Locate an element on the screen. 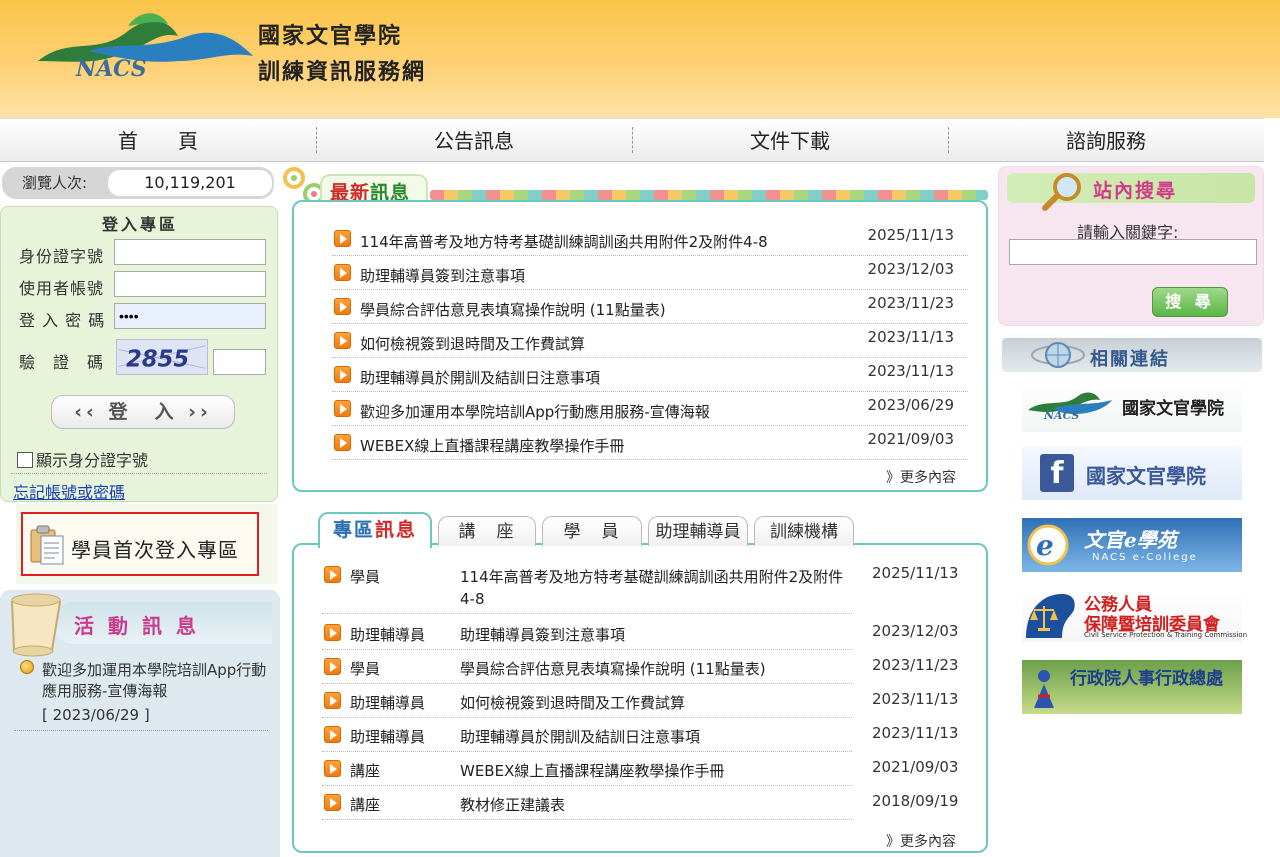 Image resolution: width=1280 pixels, height=857 pixels. tab-institution: 訓練機構 is located at coordinates (804, 531).